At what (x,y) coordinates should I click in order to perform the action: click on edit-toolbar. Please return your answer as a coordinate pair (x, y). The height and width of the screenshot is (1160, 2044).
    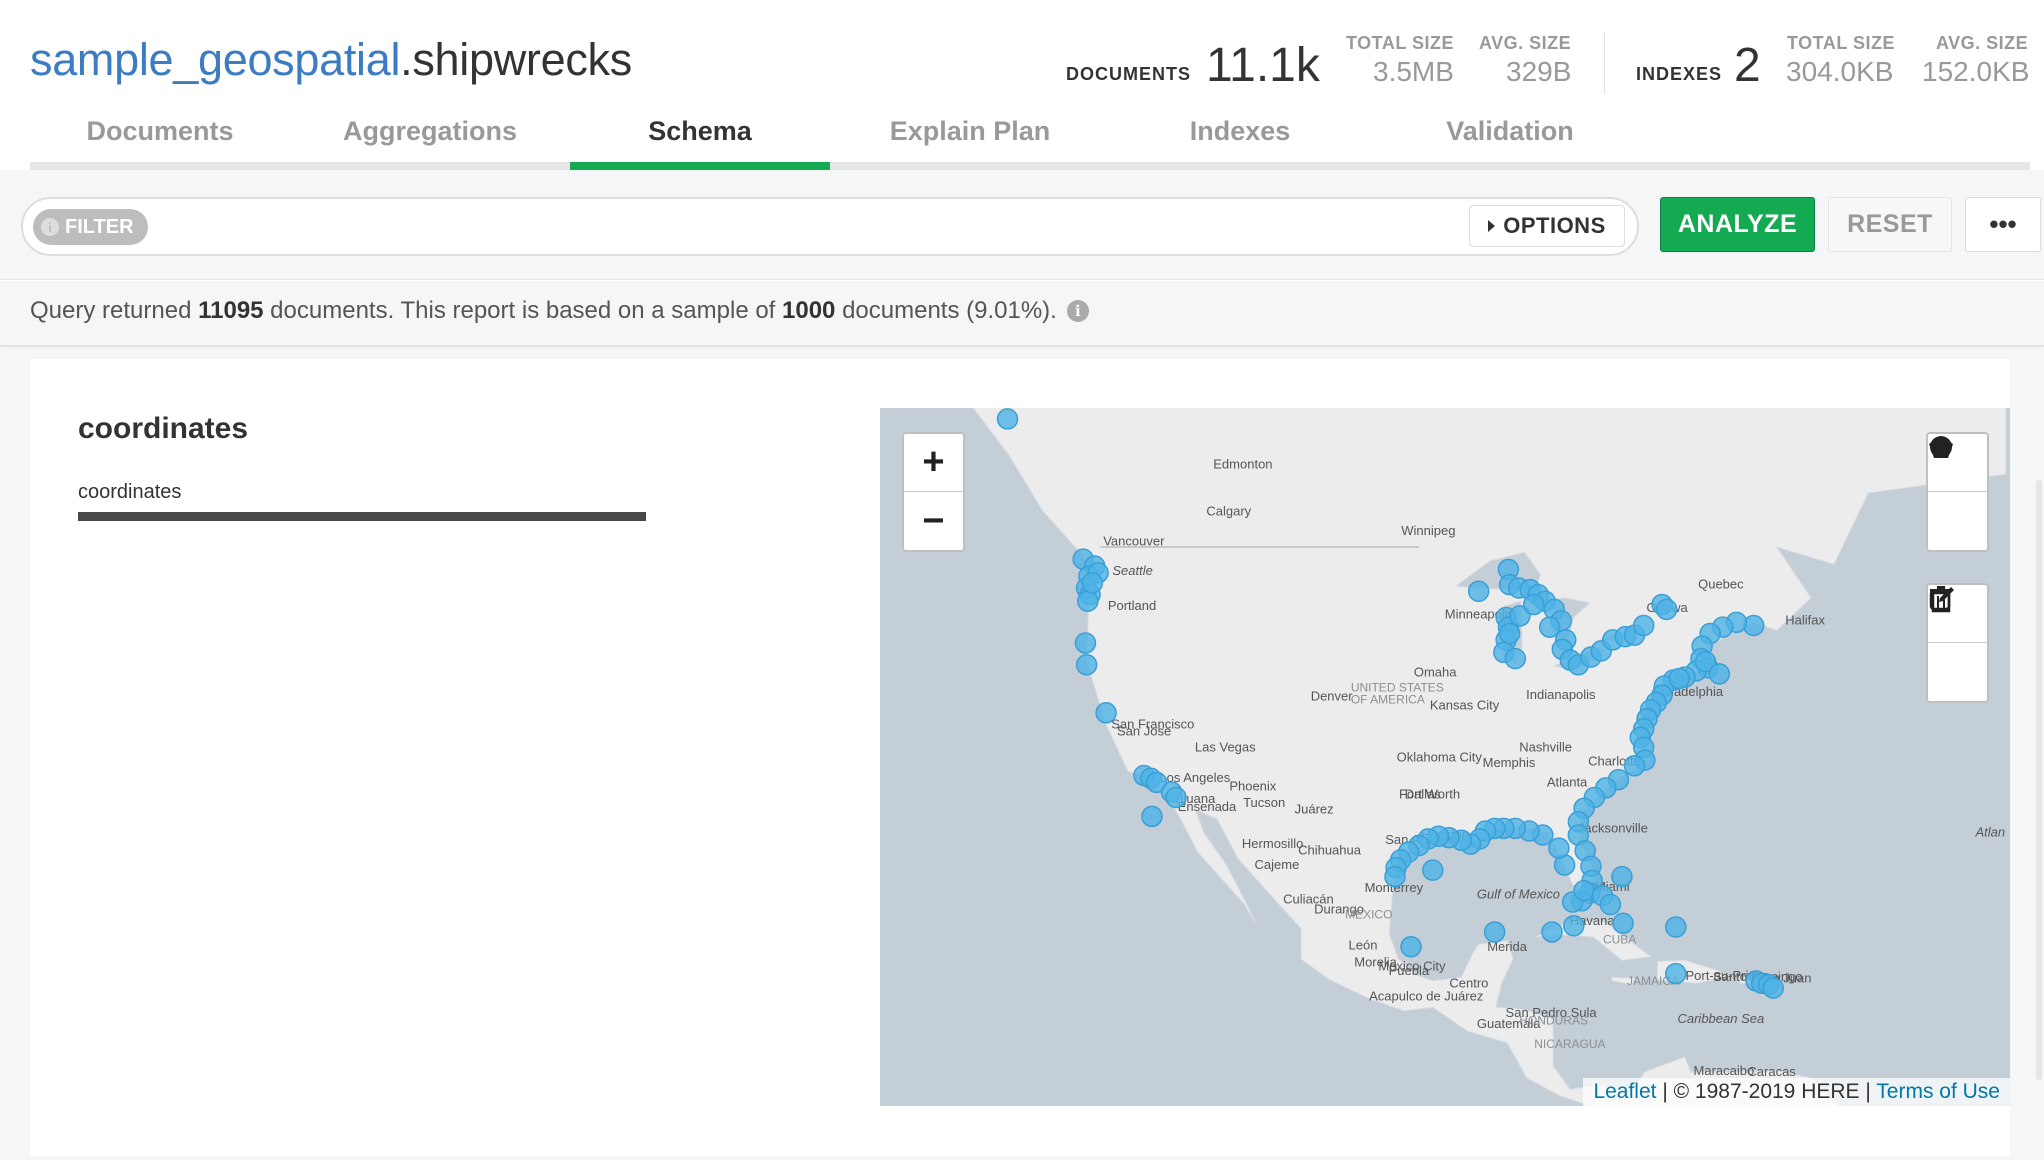
    Looking at the image, I should click on (1957, 643).